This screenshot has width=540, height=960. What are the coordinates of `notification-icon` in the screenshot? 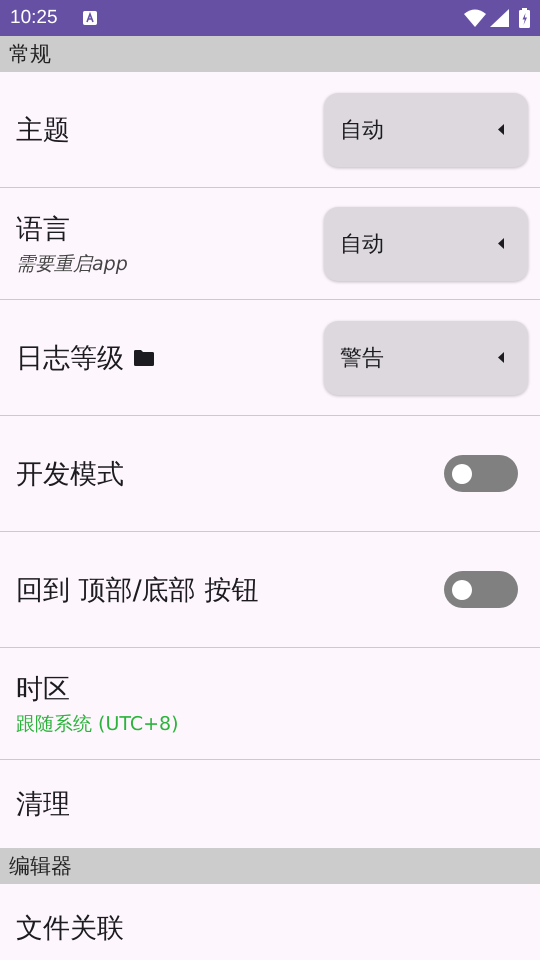 It's located at (90, 18).